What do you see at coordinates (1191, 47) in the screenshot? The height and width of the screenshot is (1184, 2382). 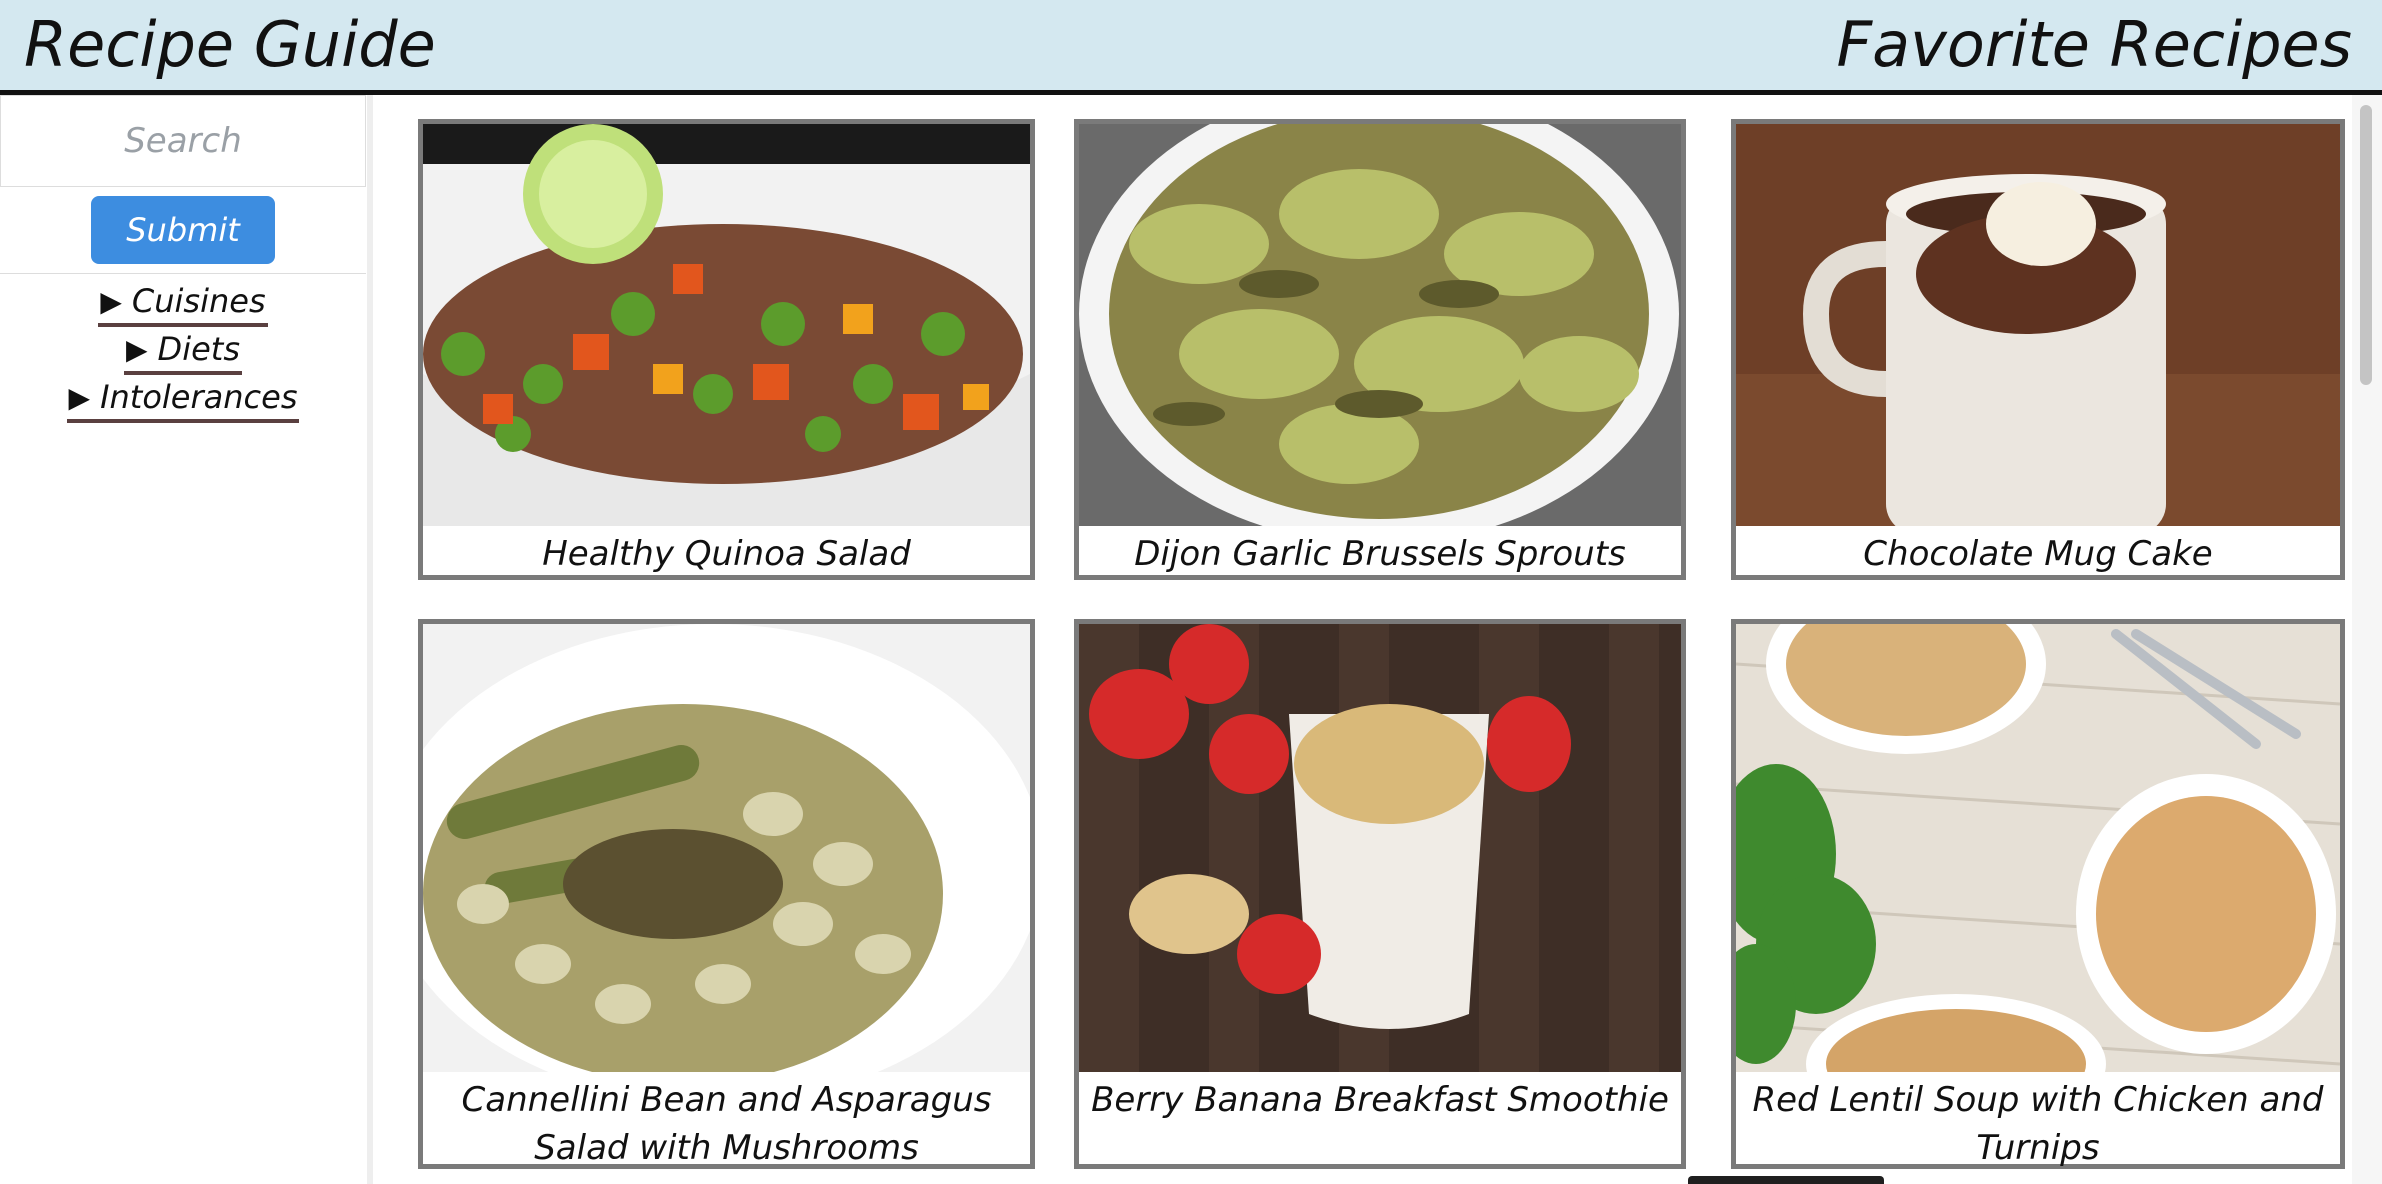 I see `top-header: Recipe Guide Favorite Recipes` at bounding box center [1191, 47].